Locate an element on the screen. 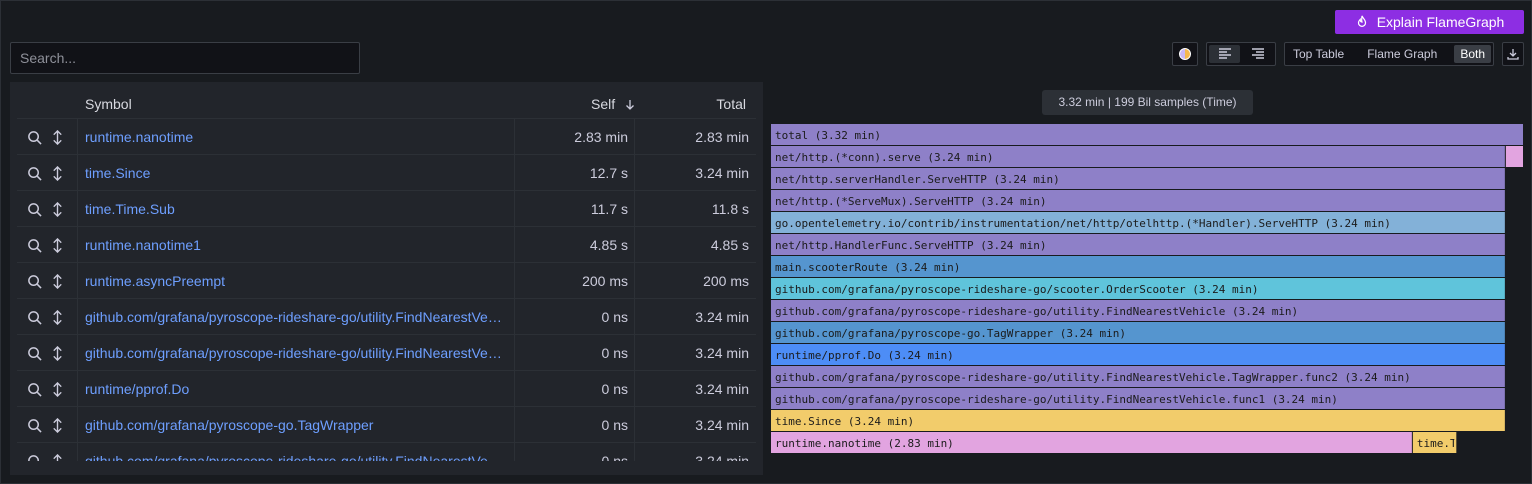 This screenshot has height=484, width=1532. export-button is located at coordinates (1513, 54).